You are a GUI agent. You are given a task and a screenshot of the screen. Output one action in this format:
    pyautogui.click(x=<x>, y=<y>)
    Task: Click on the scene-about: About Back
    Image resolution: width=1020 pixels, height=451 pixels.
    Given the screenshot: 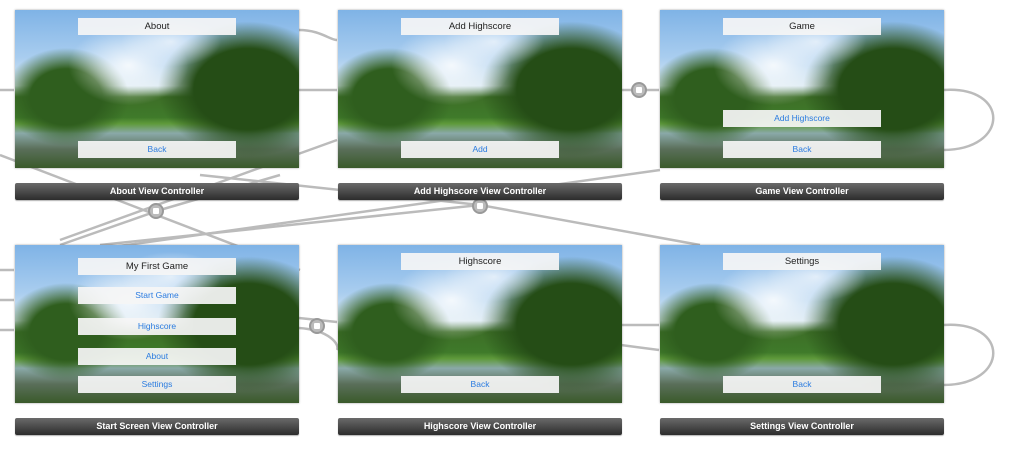 What is the action you would take?
    pyautogui.click(x=157, y=89)
    